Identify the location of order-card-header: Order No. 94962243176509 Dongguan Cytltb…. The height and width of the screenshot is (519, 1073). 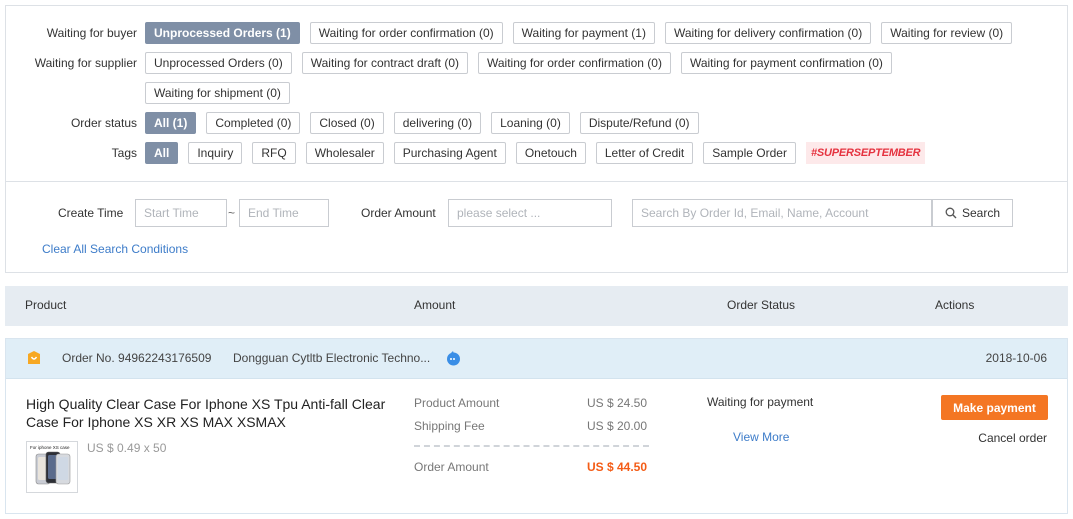
(536, 359).